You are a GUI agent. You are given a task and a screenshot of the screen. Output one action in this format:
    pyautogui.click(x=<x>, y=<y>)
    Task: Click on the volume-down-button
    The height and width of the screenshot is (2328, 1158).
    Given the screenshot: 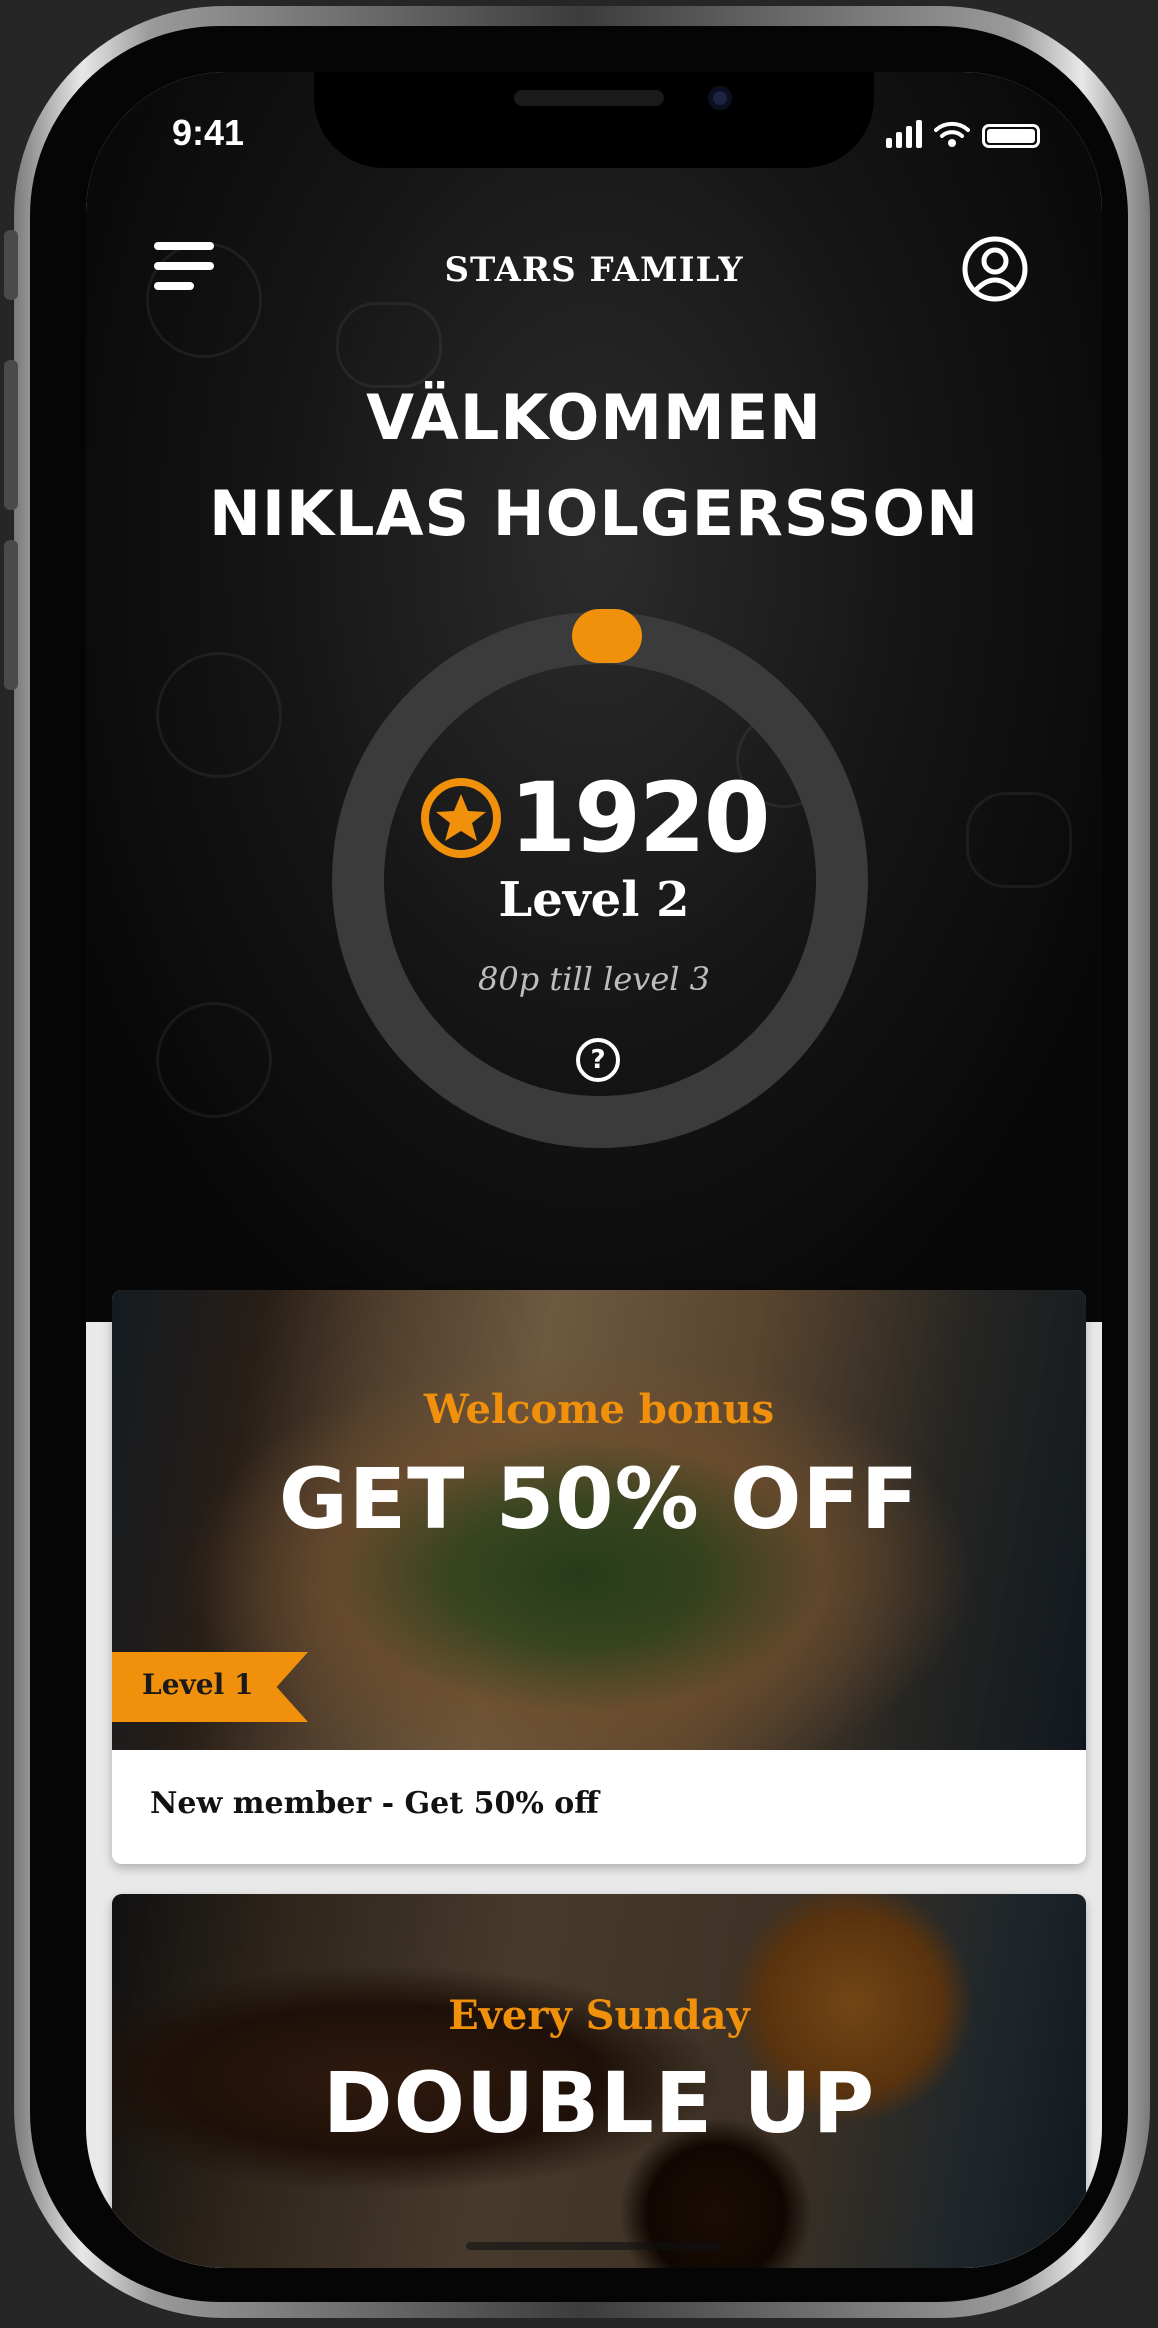 What is the action you would take?
    pyautogui.click(x=11, y=615)
    